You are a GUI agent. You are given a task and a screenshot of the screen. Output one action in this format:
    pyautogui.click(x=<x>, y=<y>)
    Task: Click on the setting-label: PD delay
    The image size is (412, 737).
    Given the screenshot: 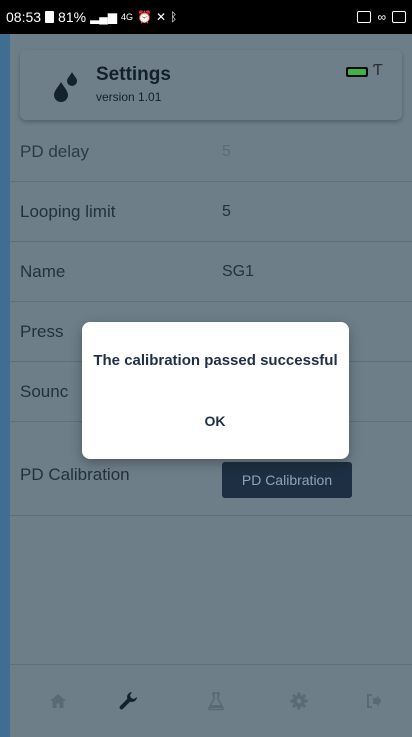 What is the action you would take?
    pyautogui.click(x=54, y=151)
    